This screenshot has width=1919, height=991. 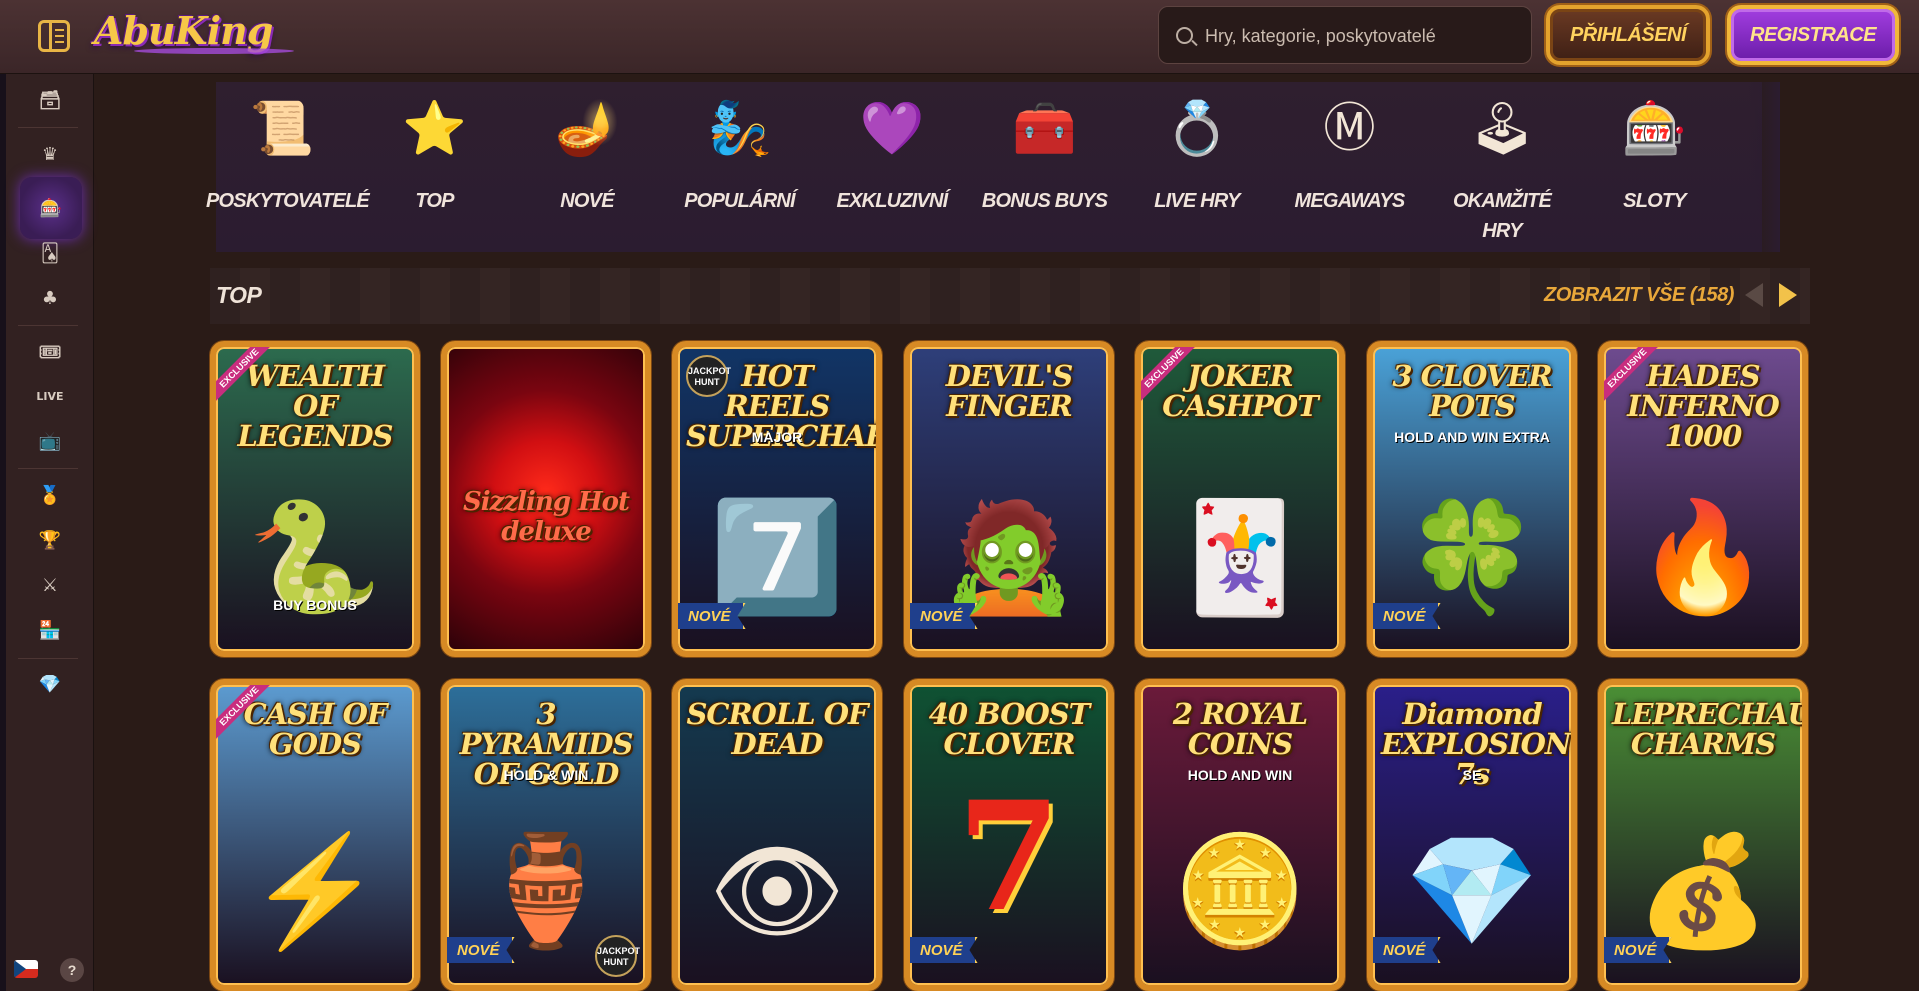 I want to click on search-icon, so click(x=1184, y=35).